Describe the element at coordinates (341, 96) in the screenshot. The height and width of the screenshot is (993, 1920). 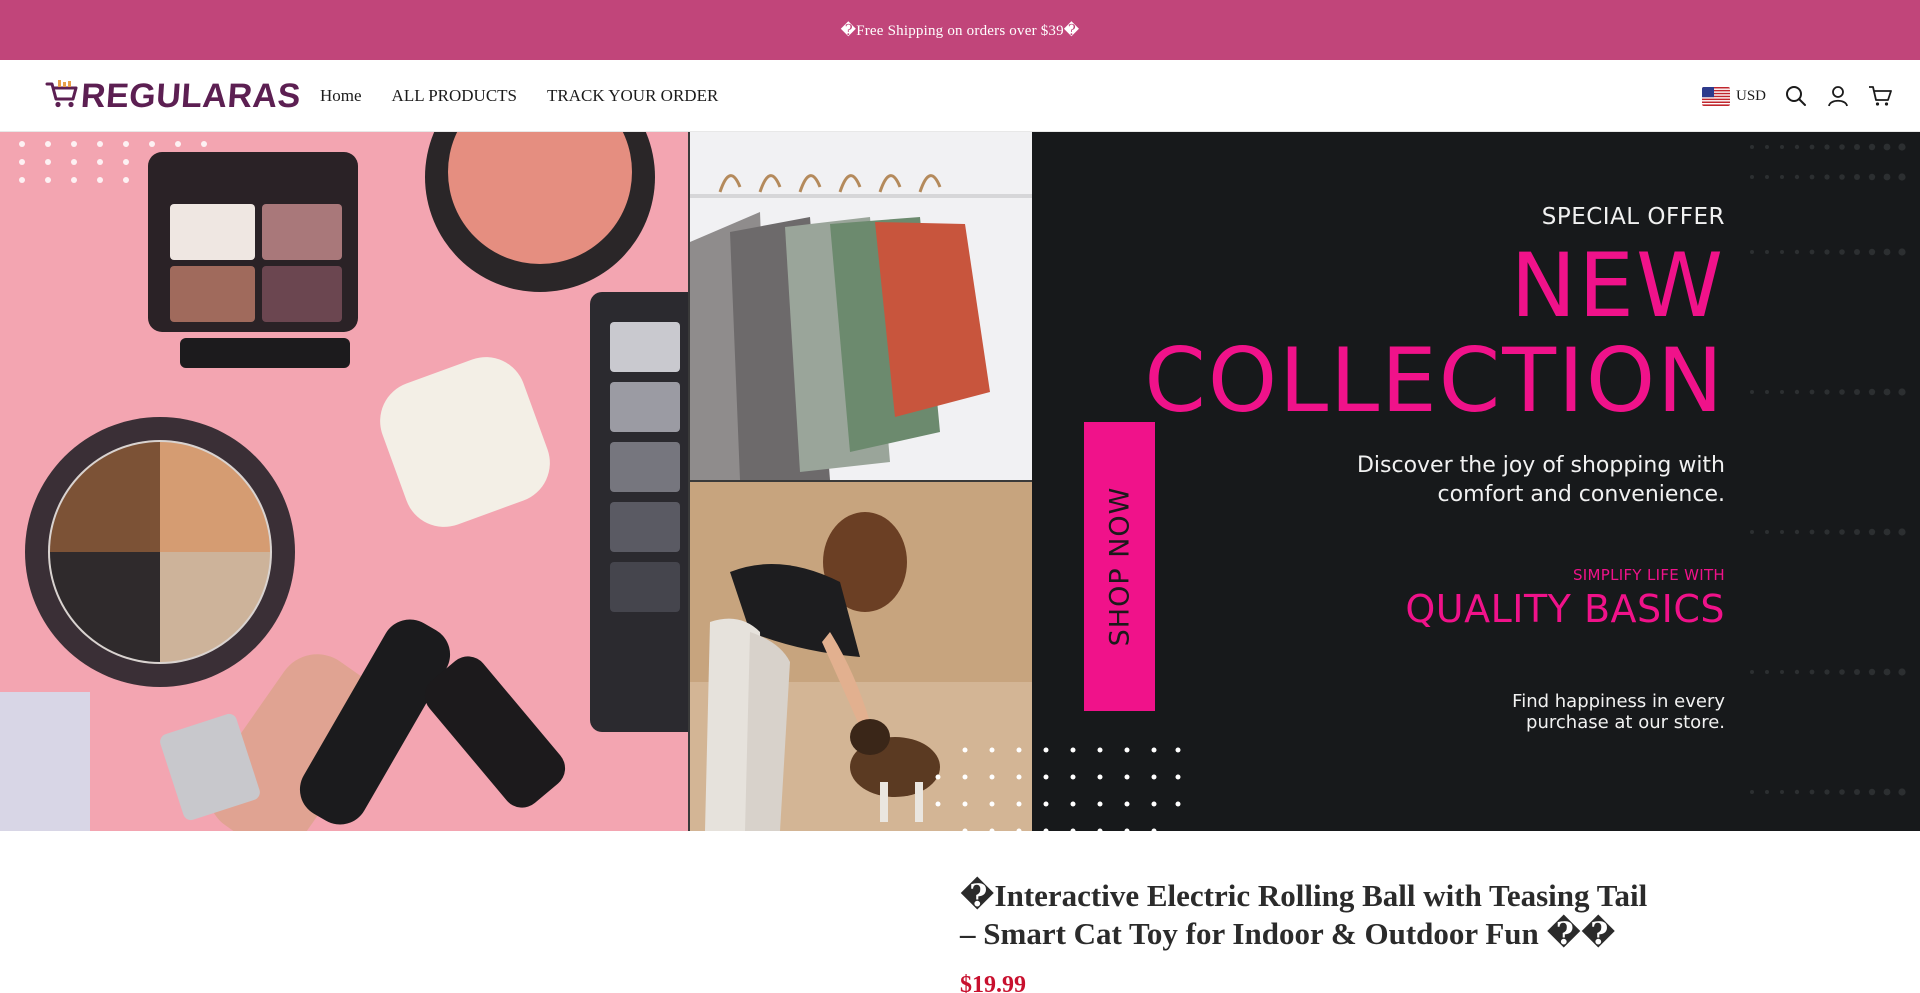
I see `nav-home: Home` at that location.